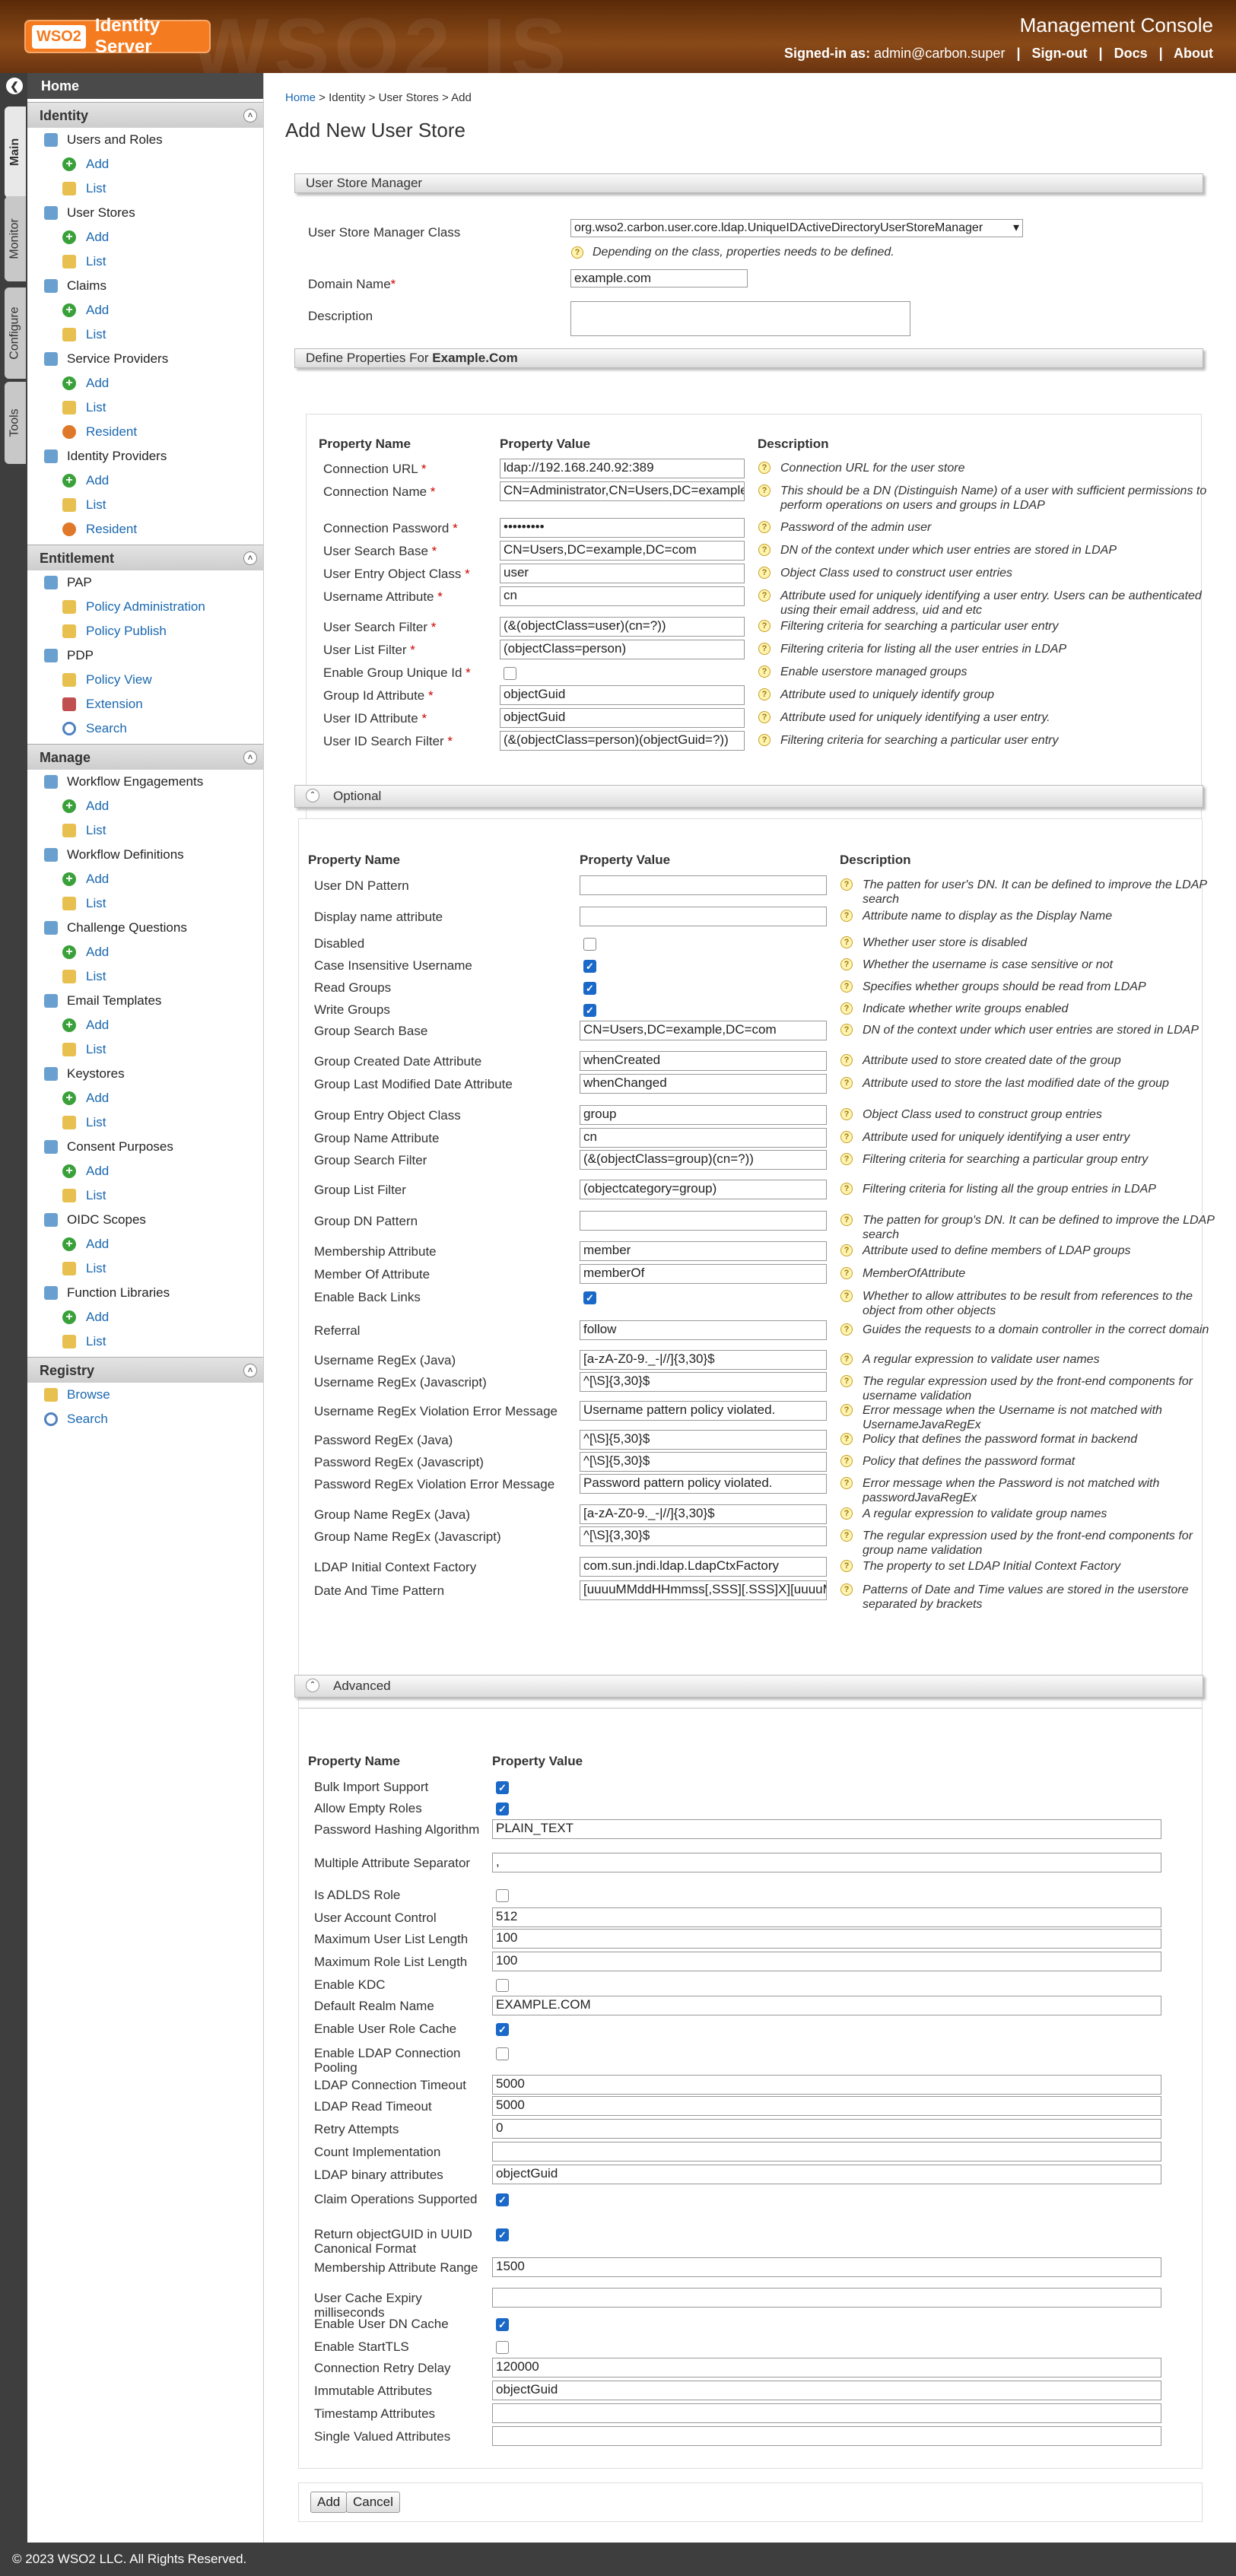 The height and width of the screenshot is (2576, 1236). I want to click on sidebar-item-challenge-questions: Challenge Questions, so click(145, 928).